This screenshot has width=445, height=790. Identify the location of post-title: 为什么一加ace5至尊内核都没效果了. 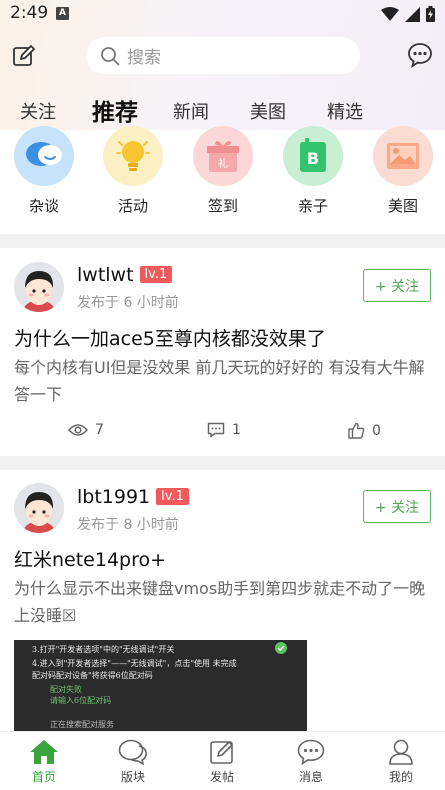
(170, 337).